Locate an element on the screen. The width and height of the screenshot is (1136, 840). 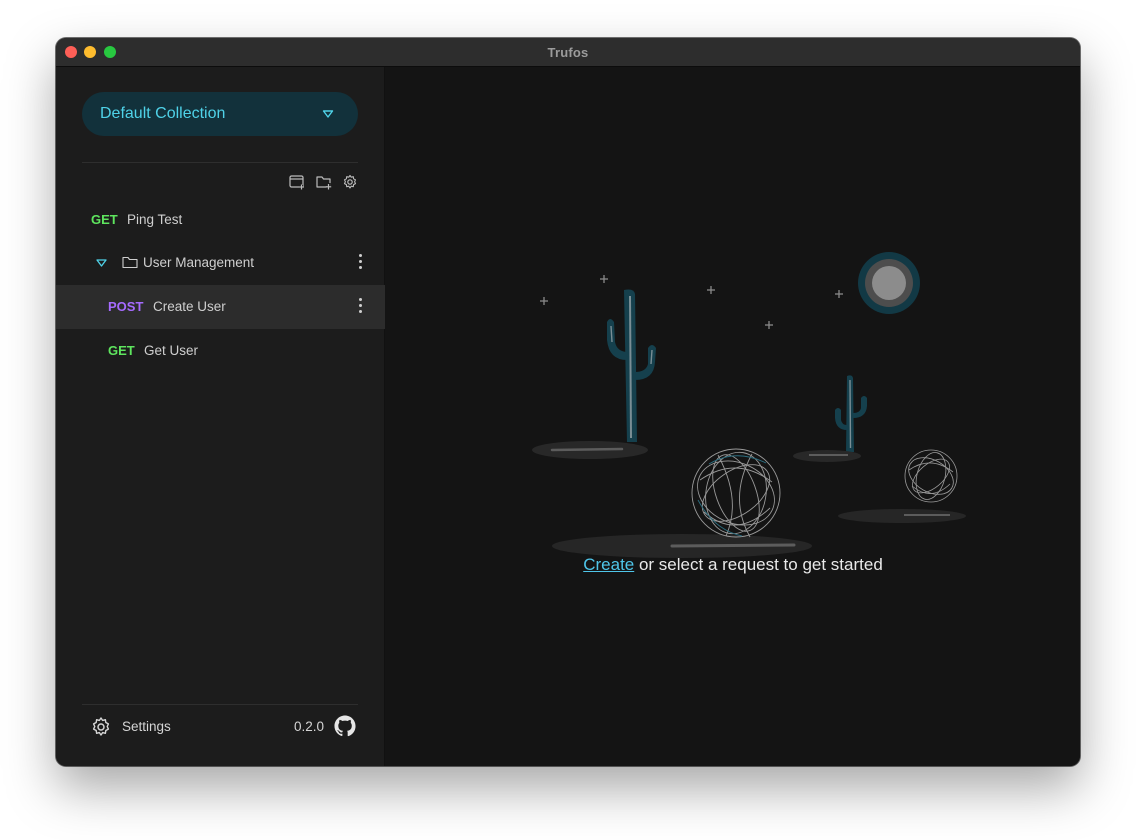
collection-dropdown: Default Collection is located at coordinates (220, 114).